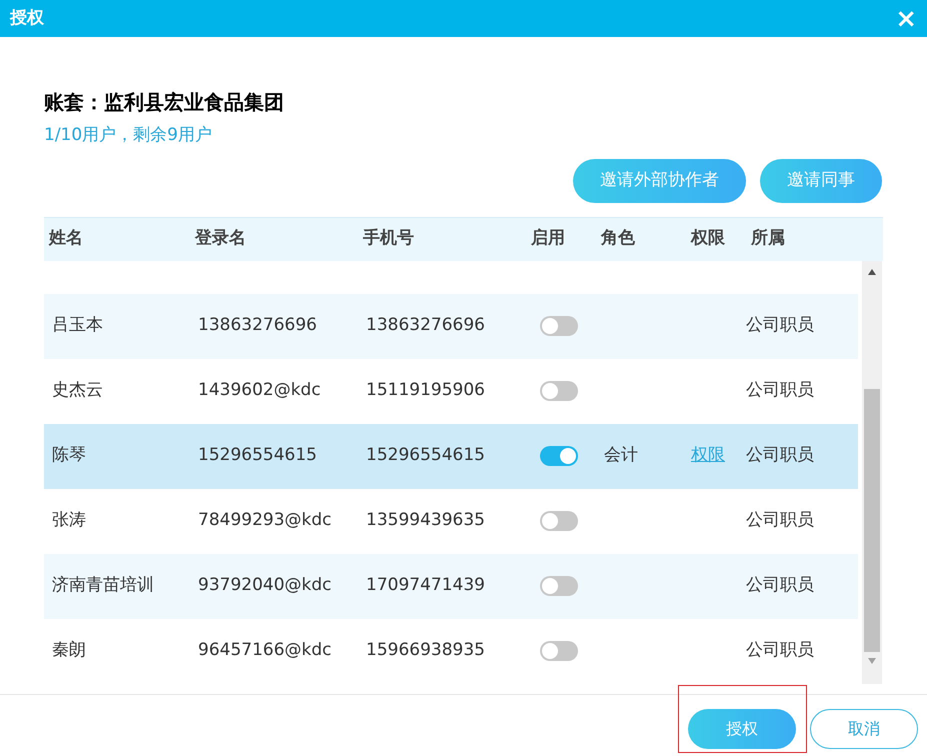 The width and height of the screenshot is (927, 756). Describe the element at coordinates (265, 520) in the screenshot. I see `table-cell: 78499293@kdc` at that location.